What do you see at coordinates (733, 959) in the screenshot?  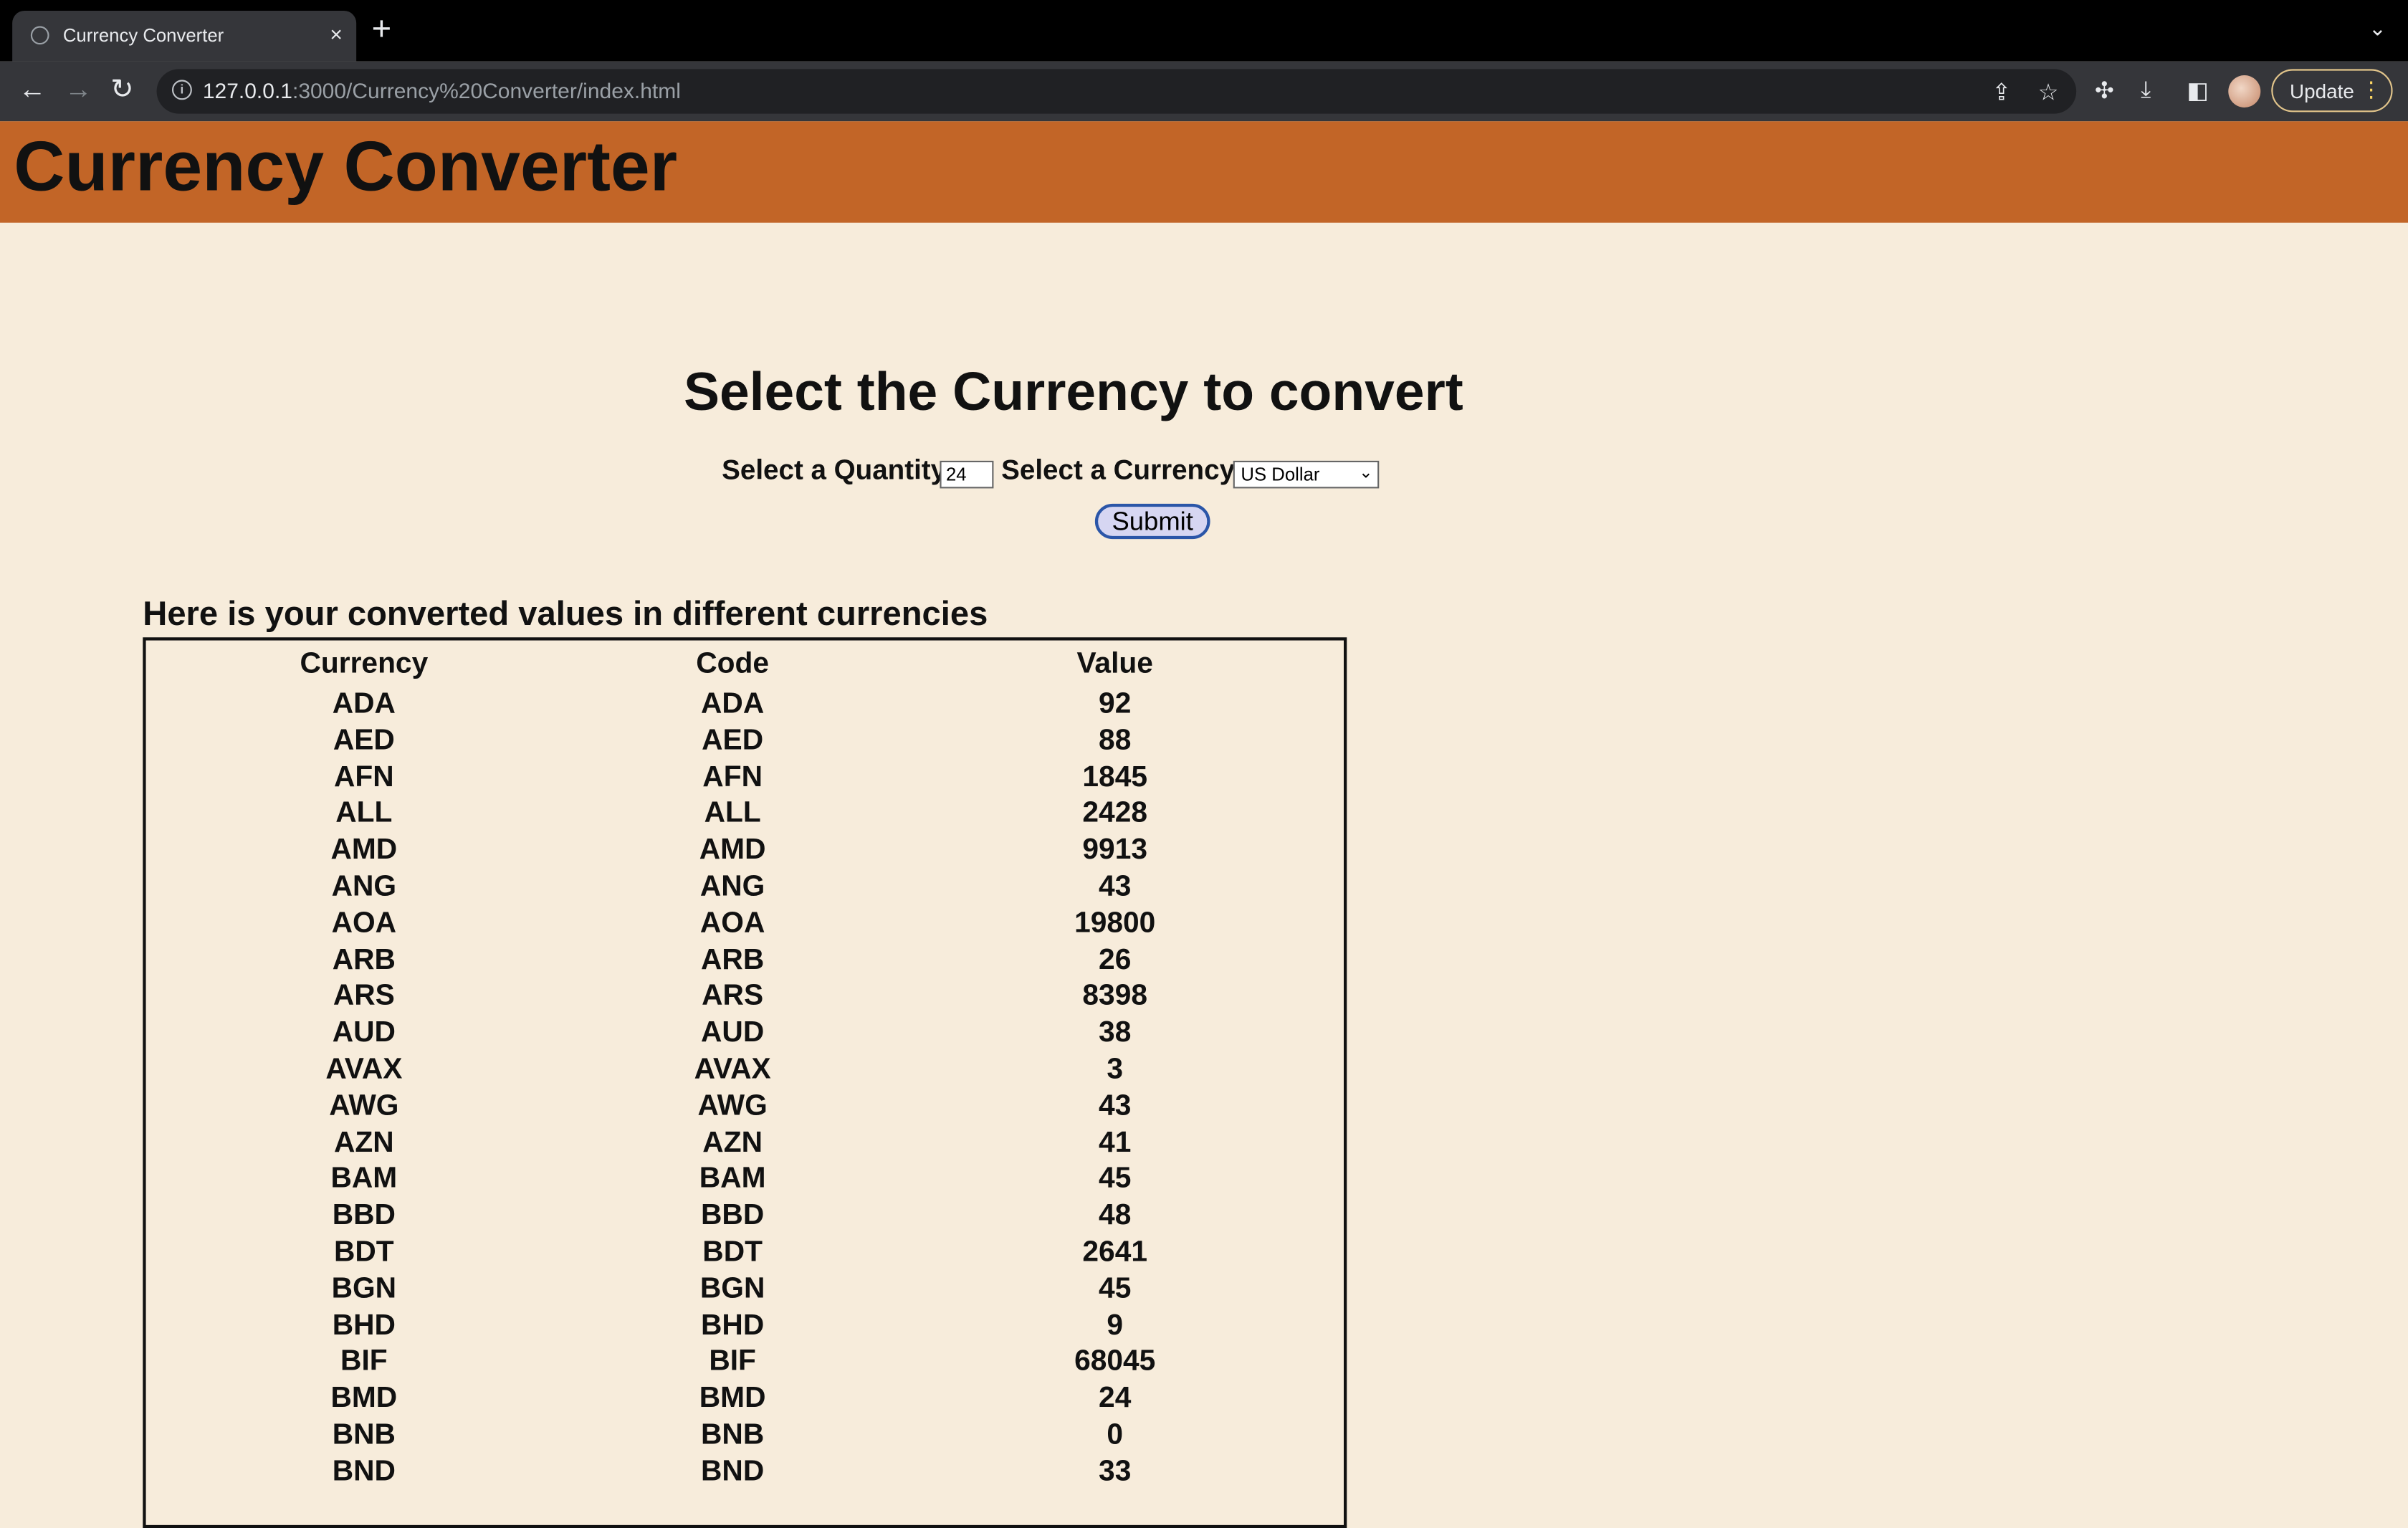 I see `code-cell: ARB` at bounding box center [733, 959].